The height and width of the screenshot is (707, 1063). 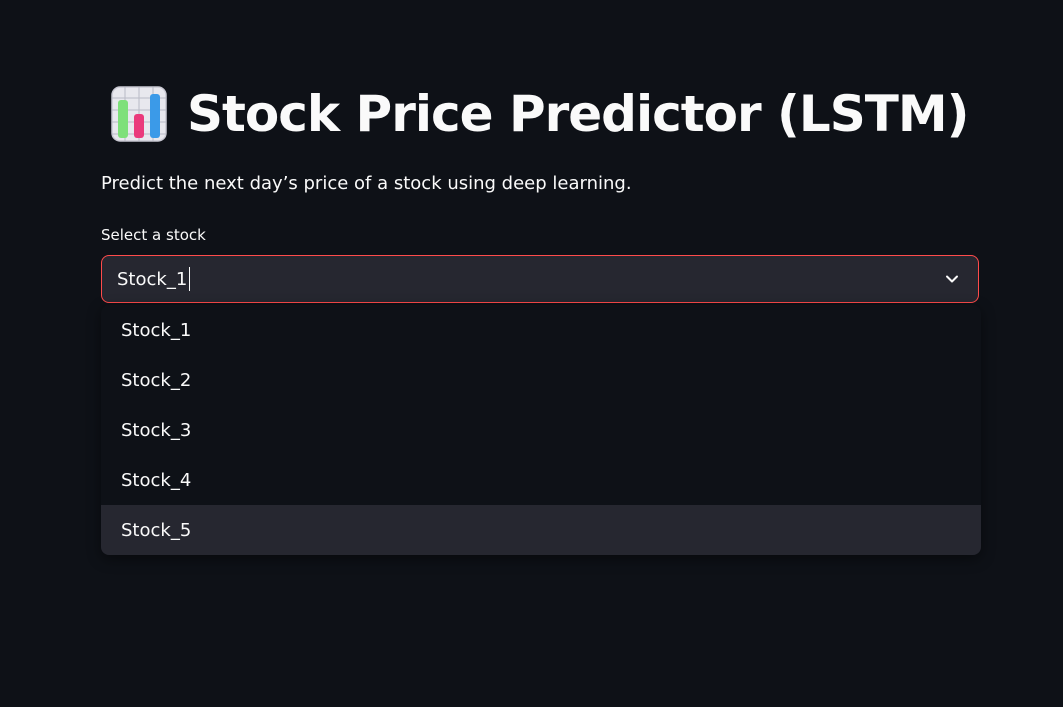 What do you see at coordinates (541, 380) in the screenshot?
I see `dropdown-option-stock-2: Stock_2` at bounding box center [541, 380].